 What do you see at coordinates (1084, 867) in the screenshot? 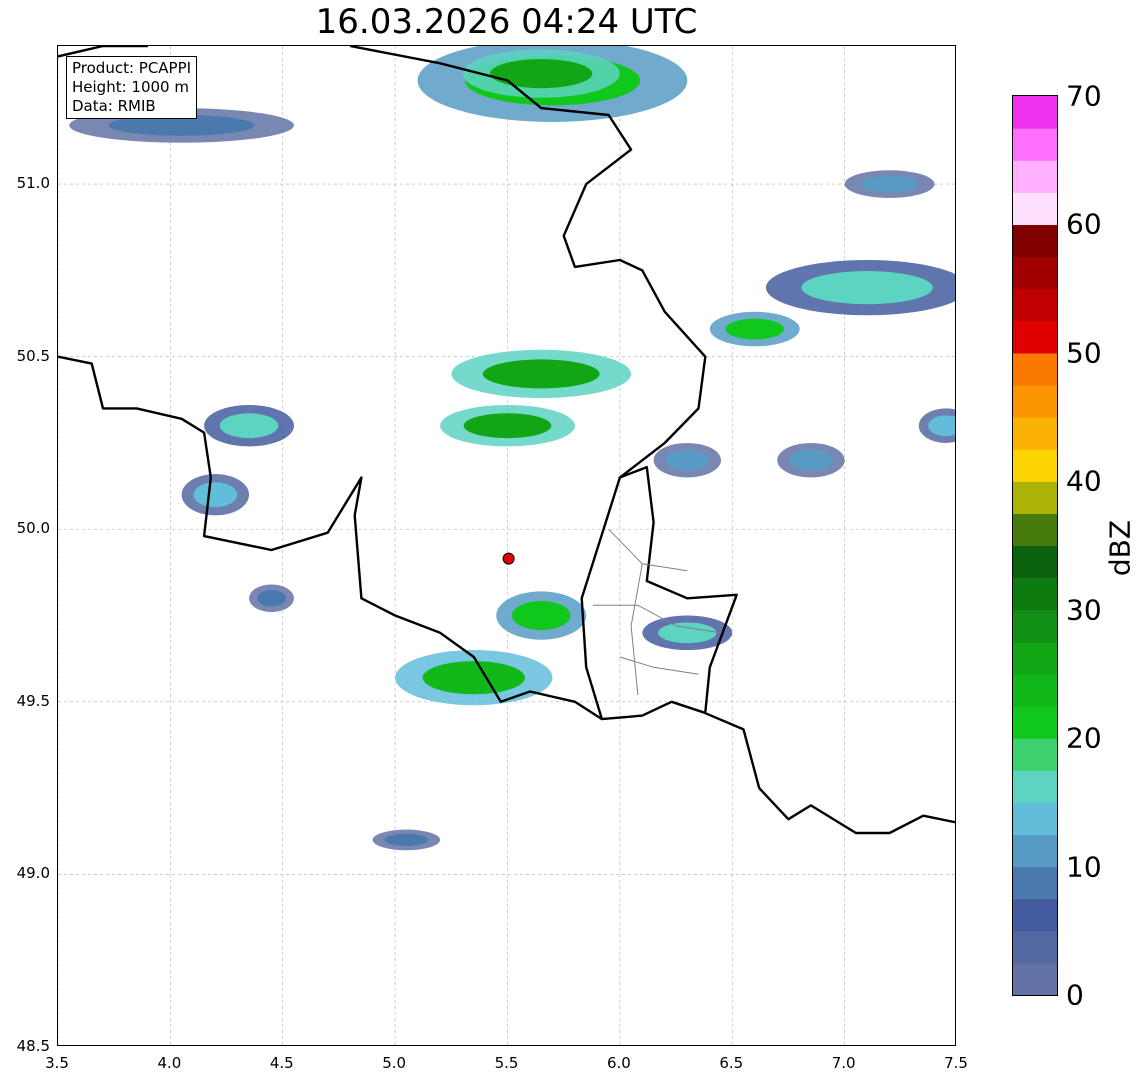
I see `colorbar-tick-label: 10` at bounding box center [1084, 867].